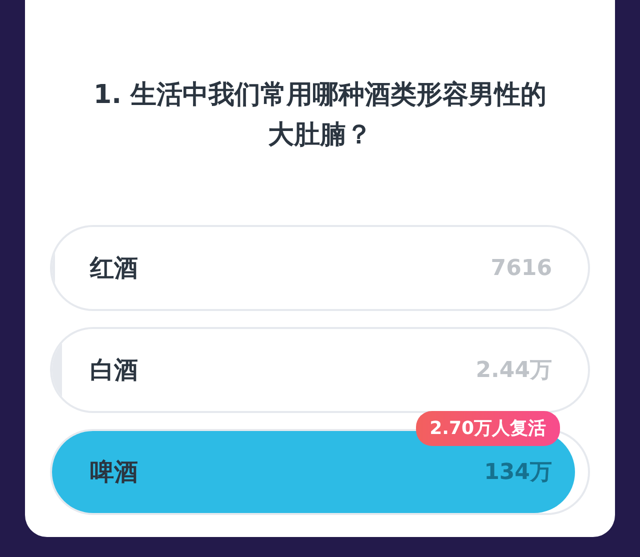  Describe the element at coordinates (521, 268) in the screenshot. I see `vote-count: 7616` at that location.